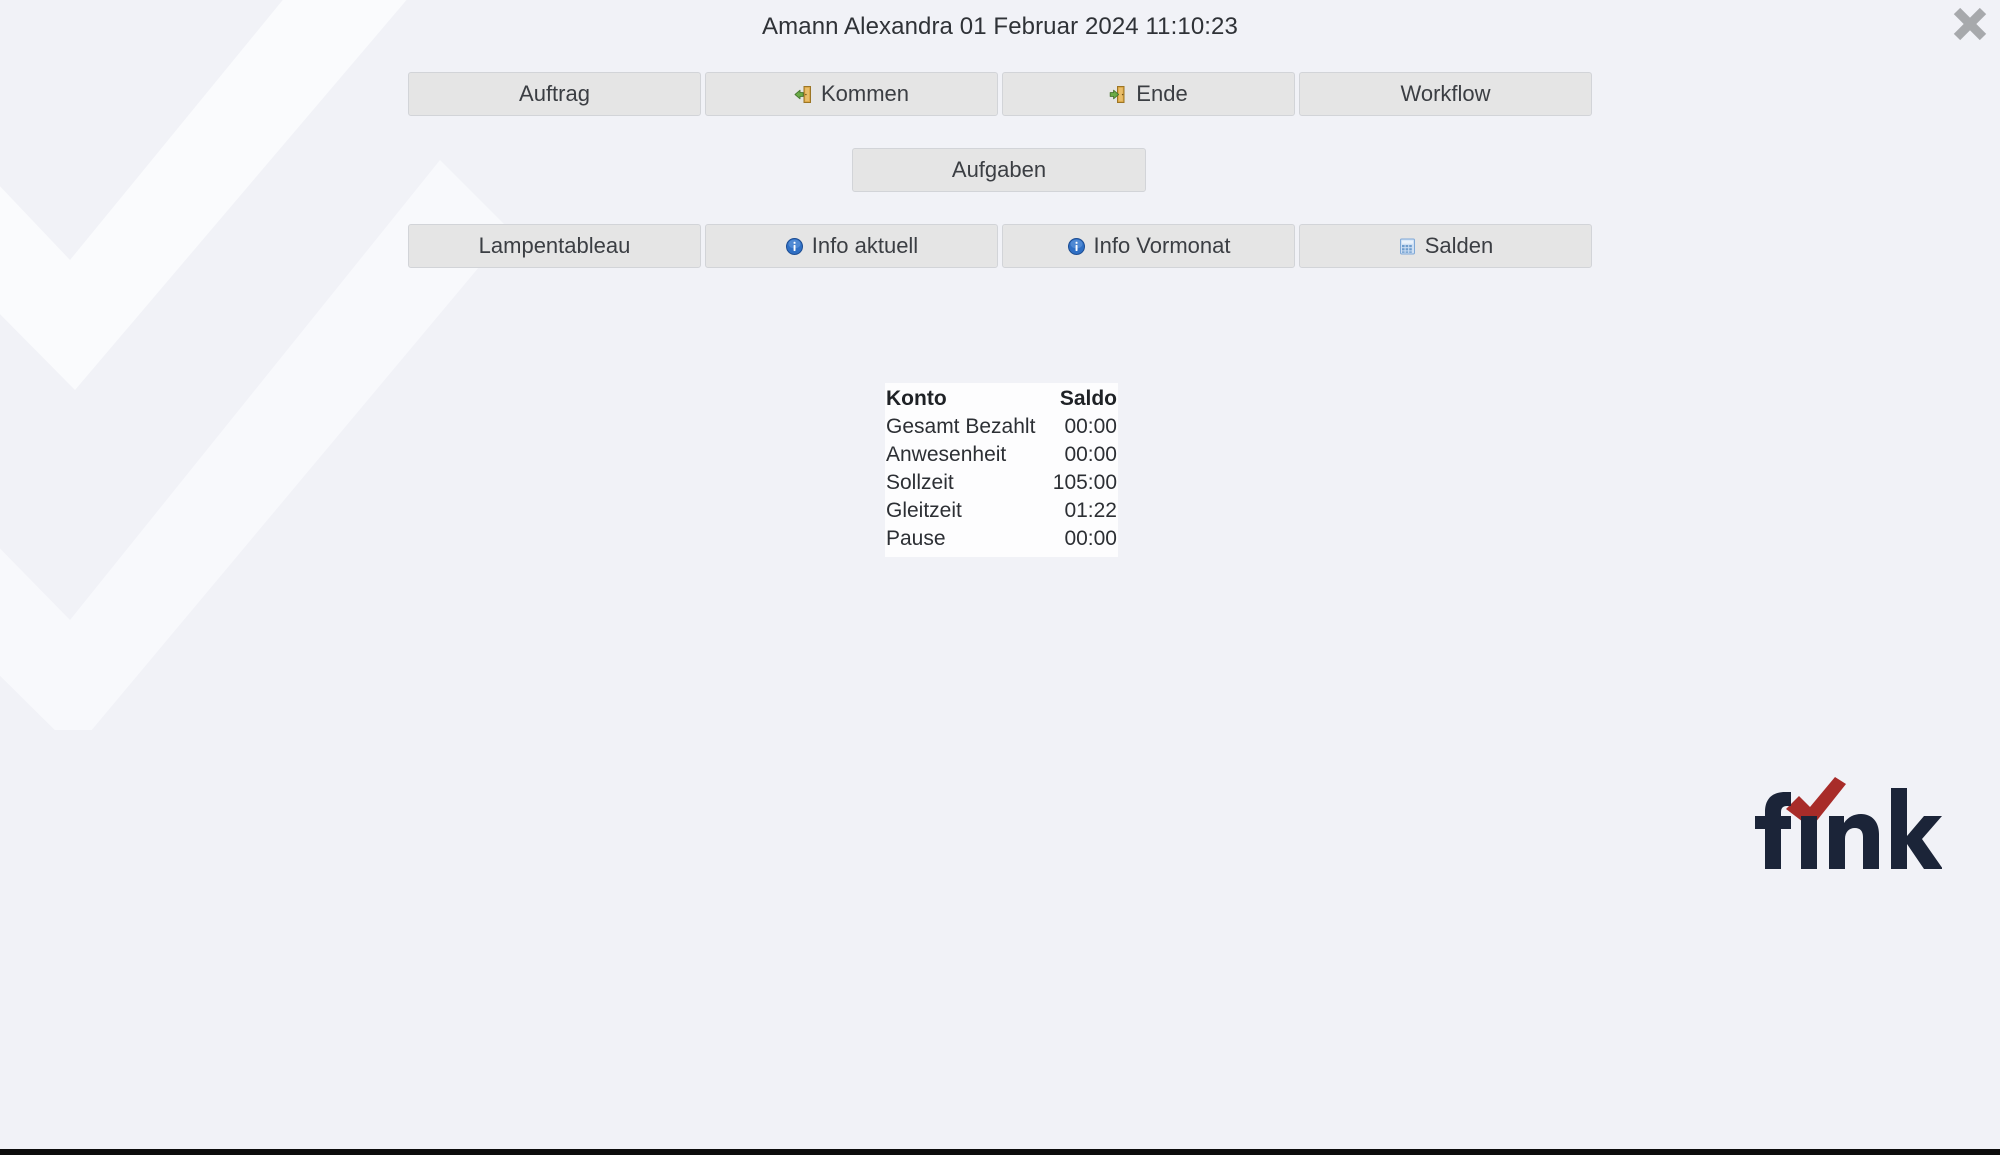  What do you see at coordinates (916, 398) in the screenshot?
I see `column-header-konto: Konto` at bounding box center [916, 398].